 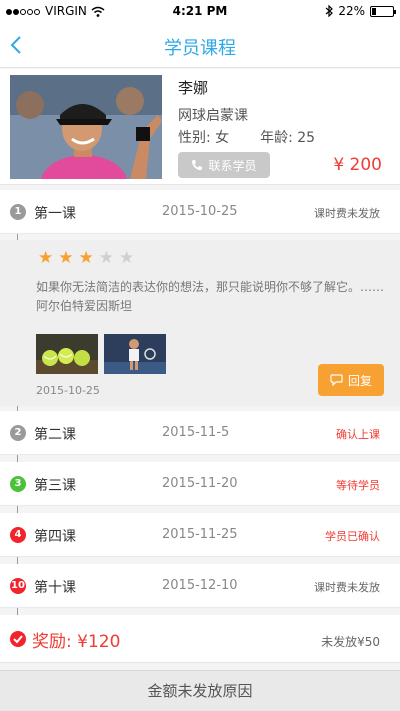 I want to click on lesson-date: 2015-10-25, so click(x=200, y=211).